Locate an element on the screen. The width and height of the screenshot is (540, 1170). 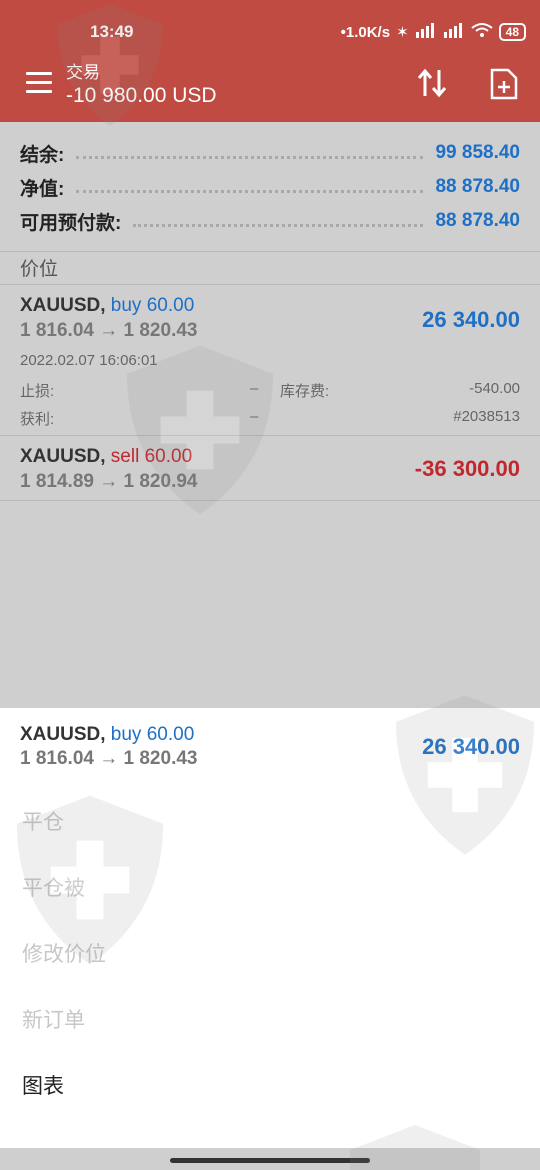
wifi-icon is located at coordinates (482, 32).